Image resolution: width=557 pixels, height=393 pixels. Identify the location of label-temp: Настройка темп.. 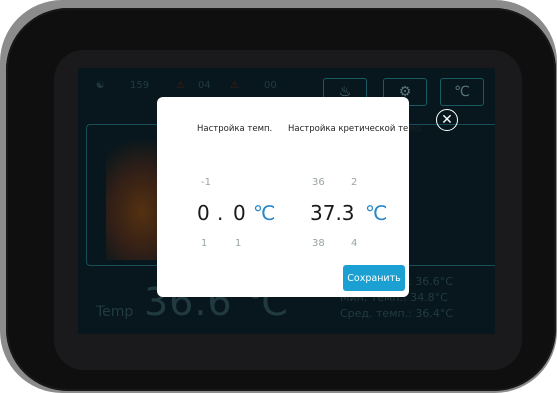
(235, 129).